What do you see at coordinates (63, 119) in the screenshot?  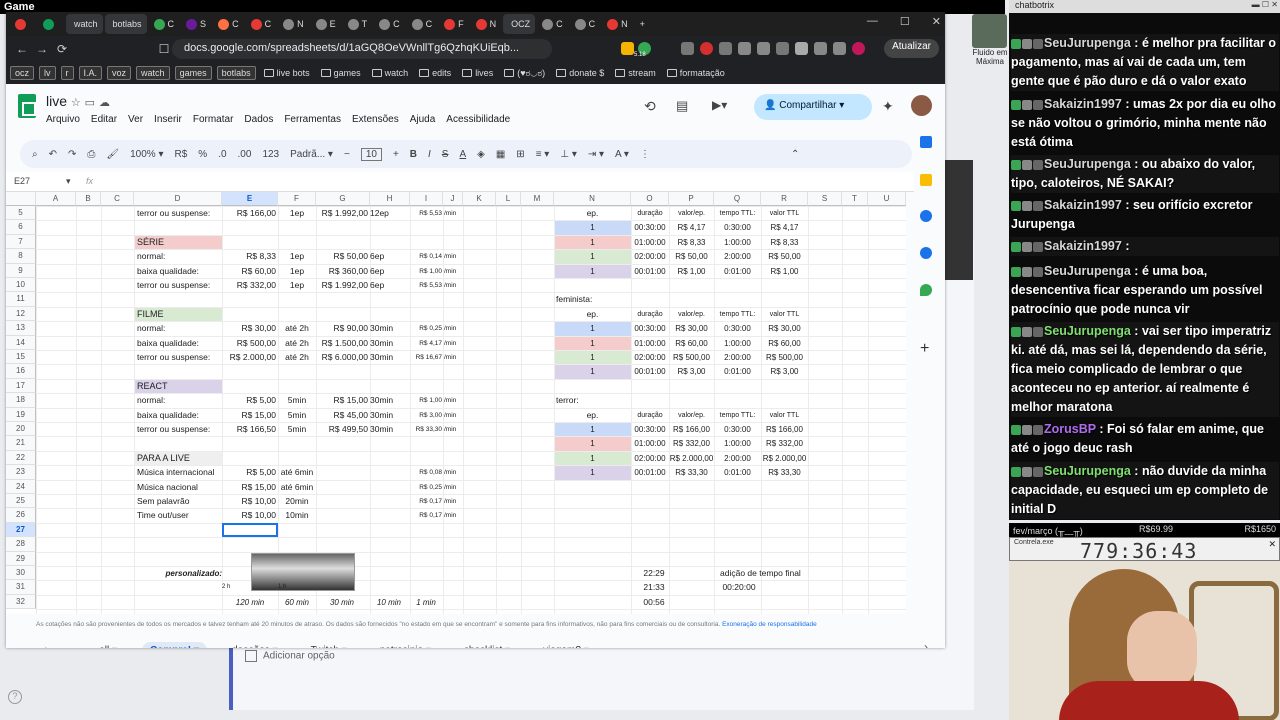 I see `menu-item: Arquivo` at bounding box center [63, 119].